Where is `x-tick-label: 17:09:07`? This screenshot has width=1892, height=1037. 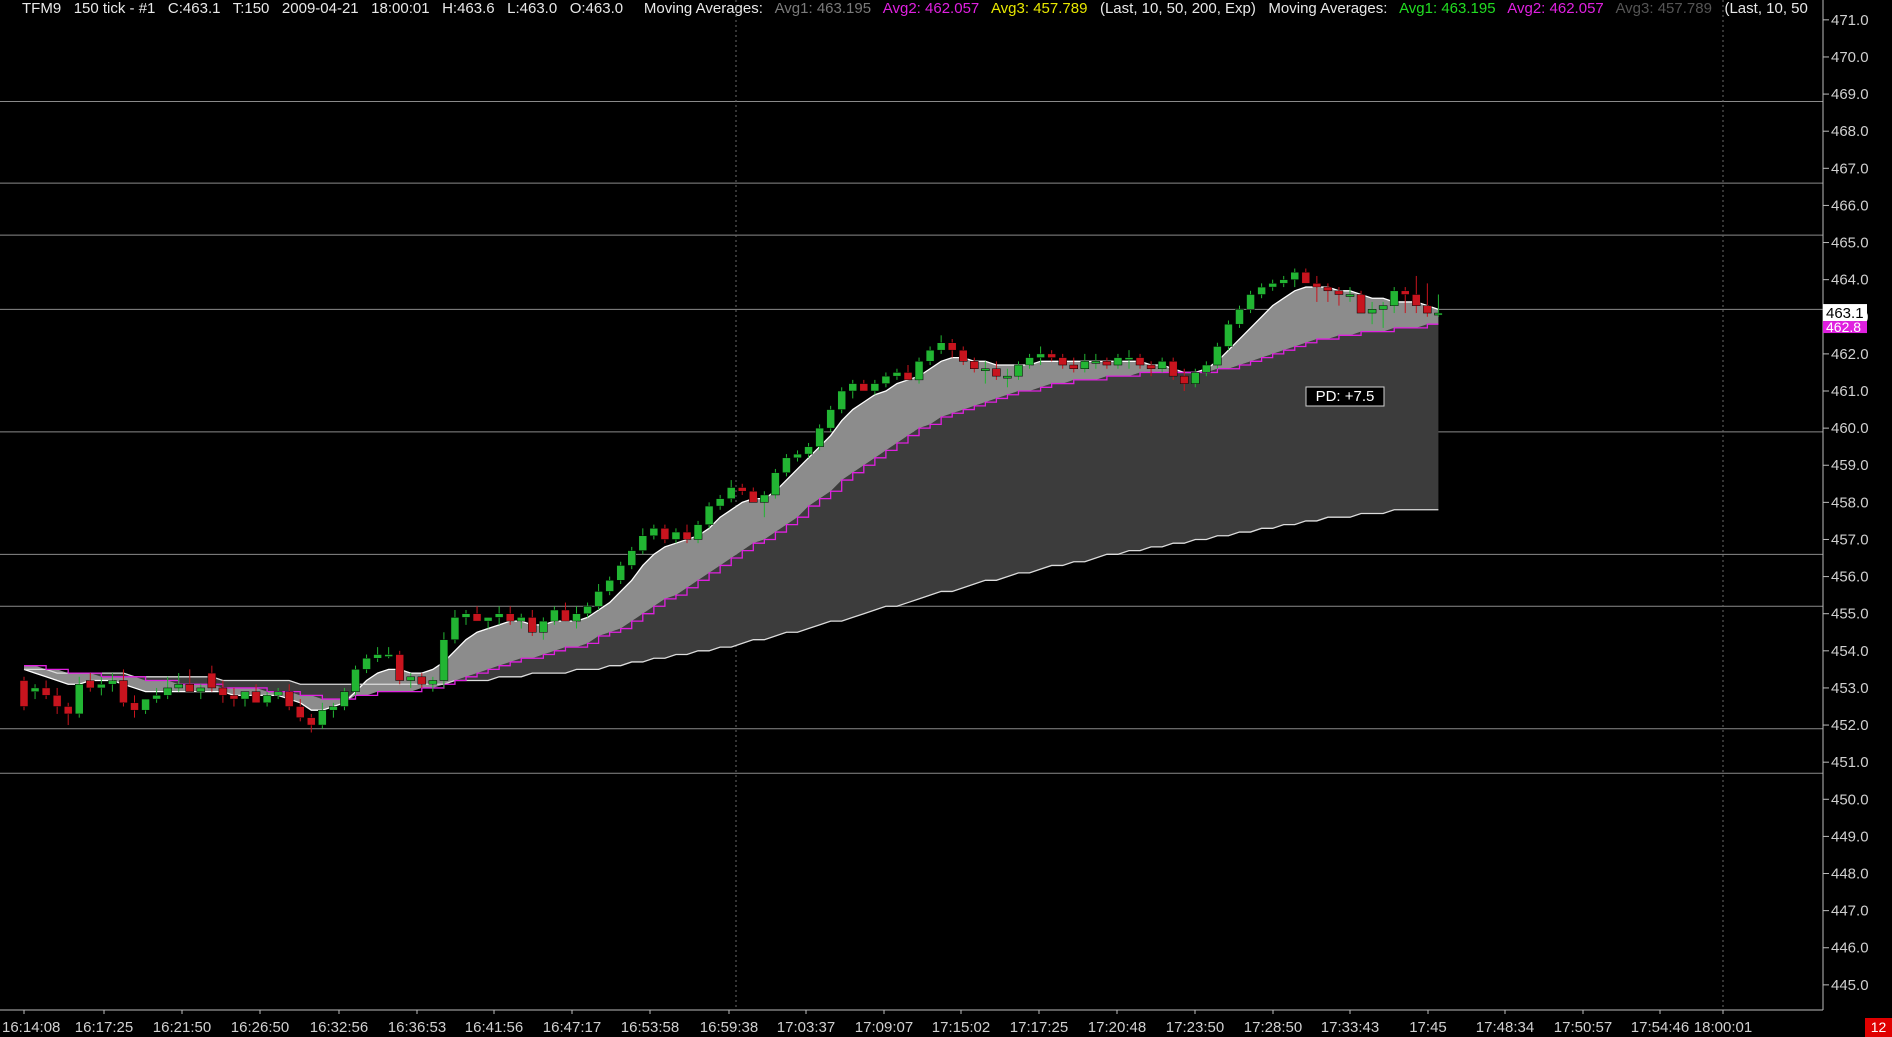 x-tick-label: 17:09:07 is located at coordinates (884, 1027).